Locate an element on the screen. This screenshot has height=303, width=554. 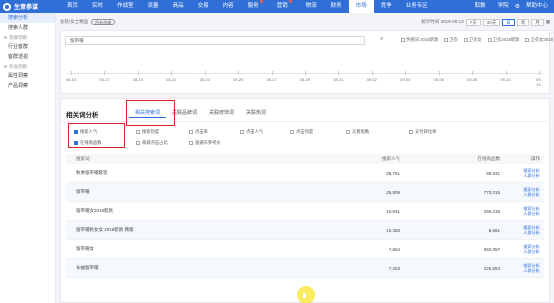
nav-item-4: 商品 is located at coordinates (178, 6).